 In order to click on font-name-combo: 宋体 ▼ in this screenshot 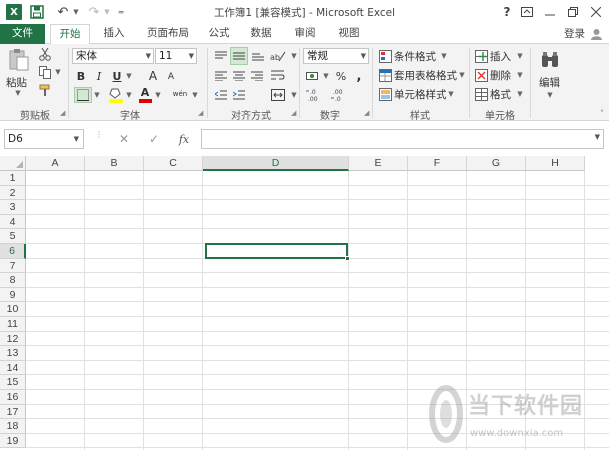, I will do `click(113, 56)`.